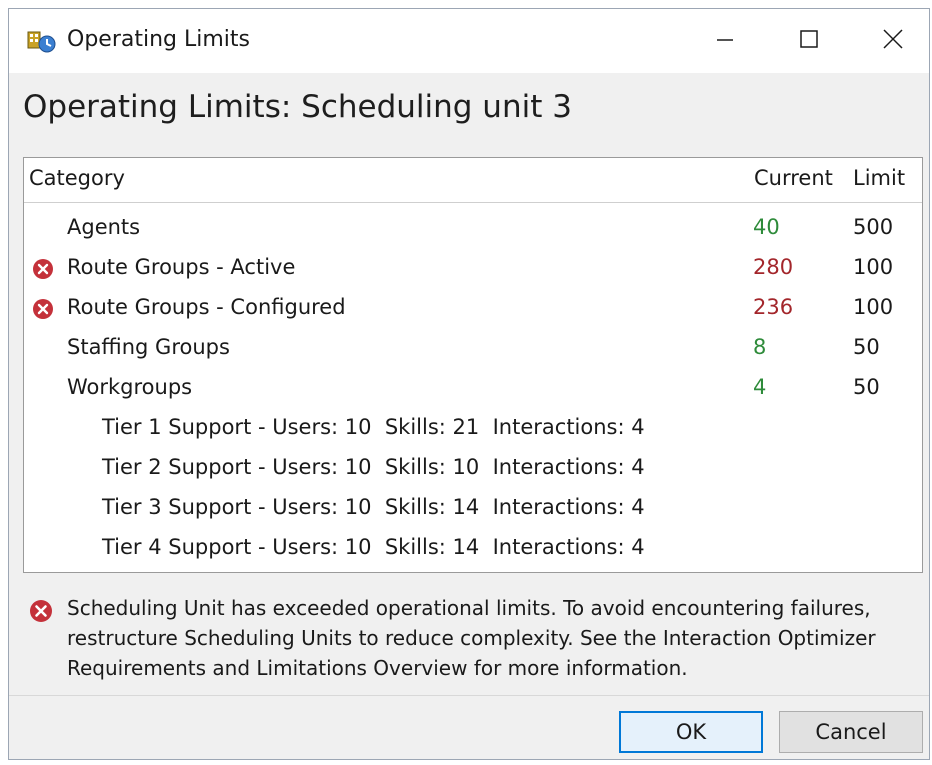  What do you see at coordinates (104, 227) in the screenshot?
I see `category-label: Agents` at bounding box center [104, 227].